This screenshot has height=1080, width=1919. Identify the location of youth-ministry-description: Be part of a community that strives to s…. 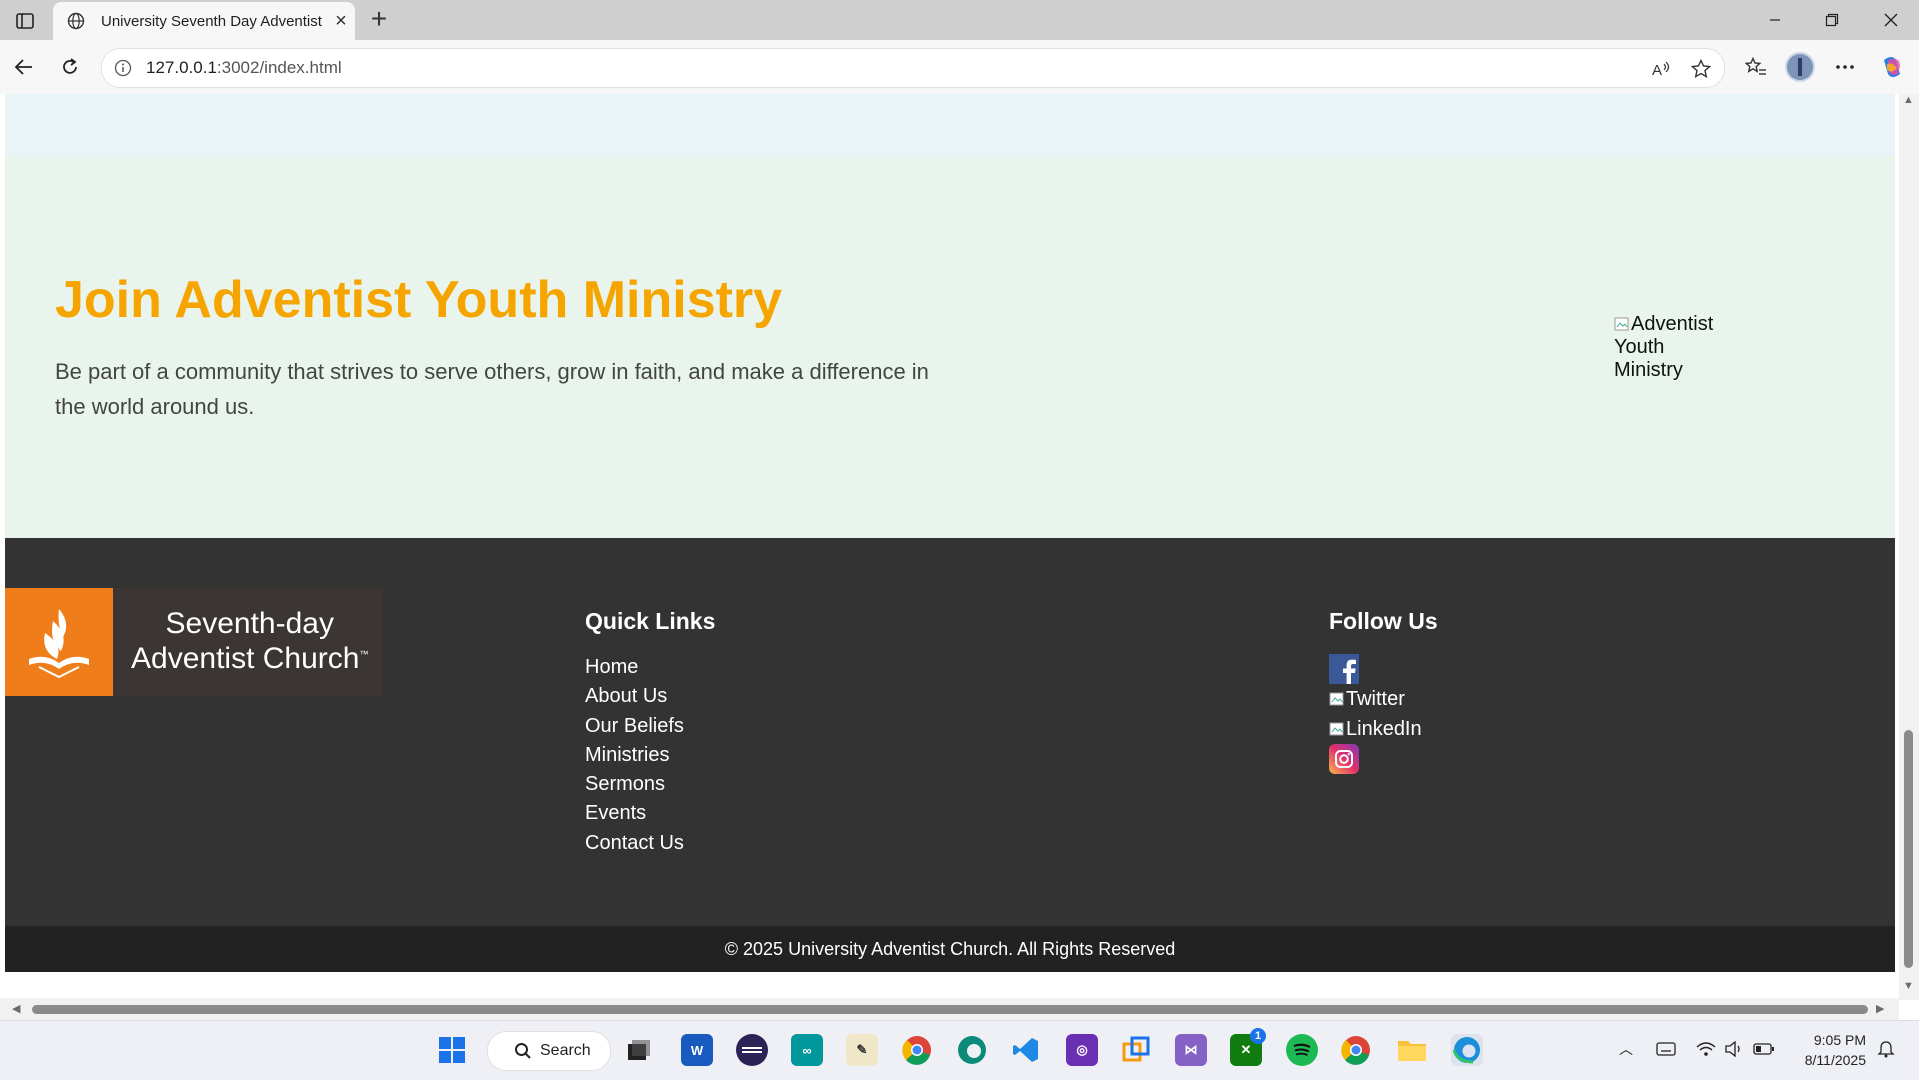
(492, 389).